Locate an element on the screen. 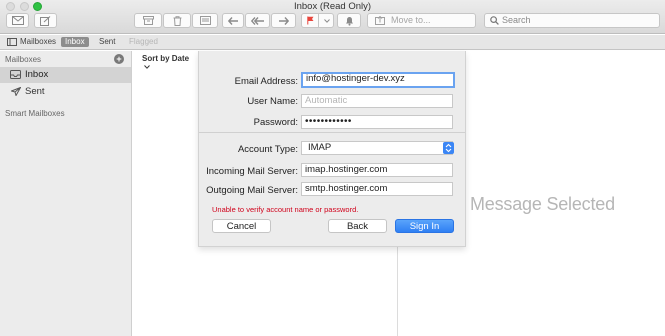  delete-icon is located at coordinates (177, 20).